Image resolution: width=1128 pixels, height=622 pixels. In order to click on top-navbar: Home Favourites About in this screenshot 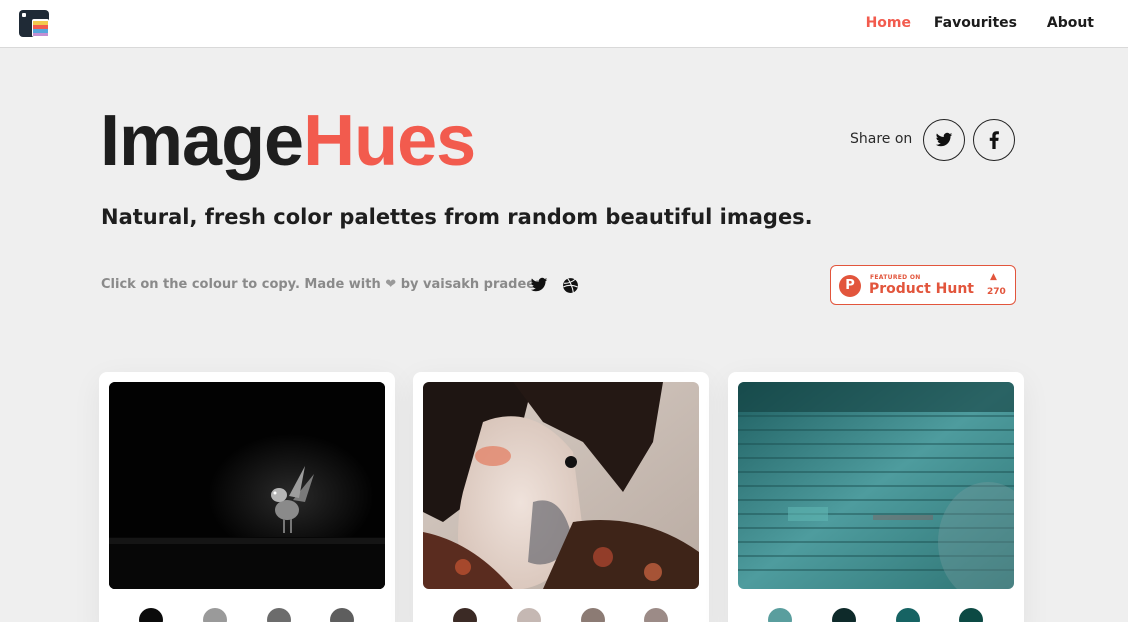, I will do `click(564, 24)`.